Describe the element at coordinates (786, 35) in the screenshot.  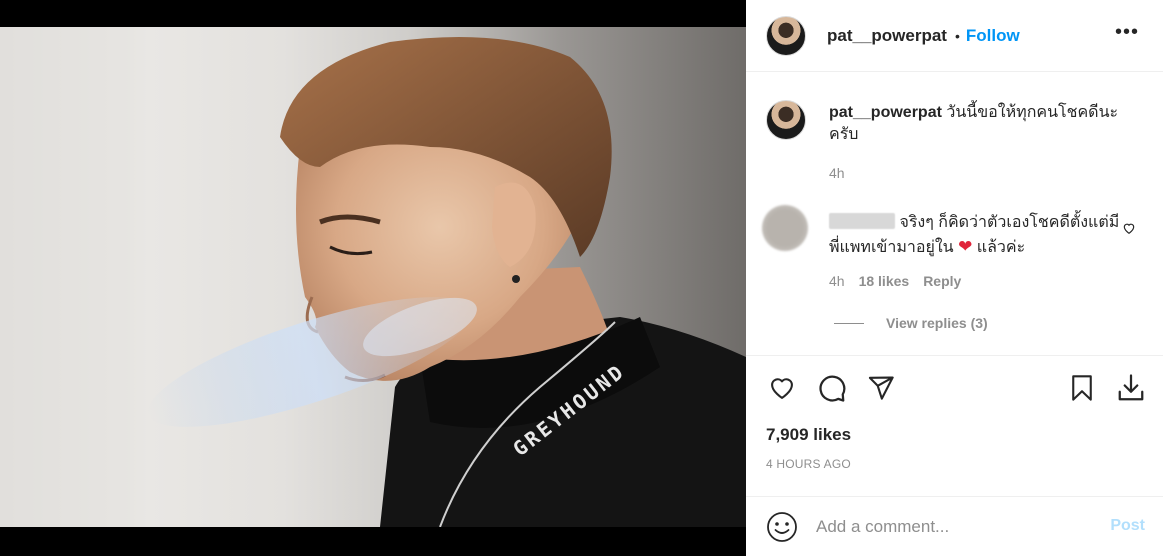
I see `avatar` at that location.